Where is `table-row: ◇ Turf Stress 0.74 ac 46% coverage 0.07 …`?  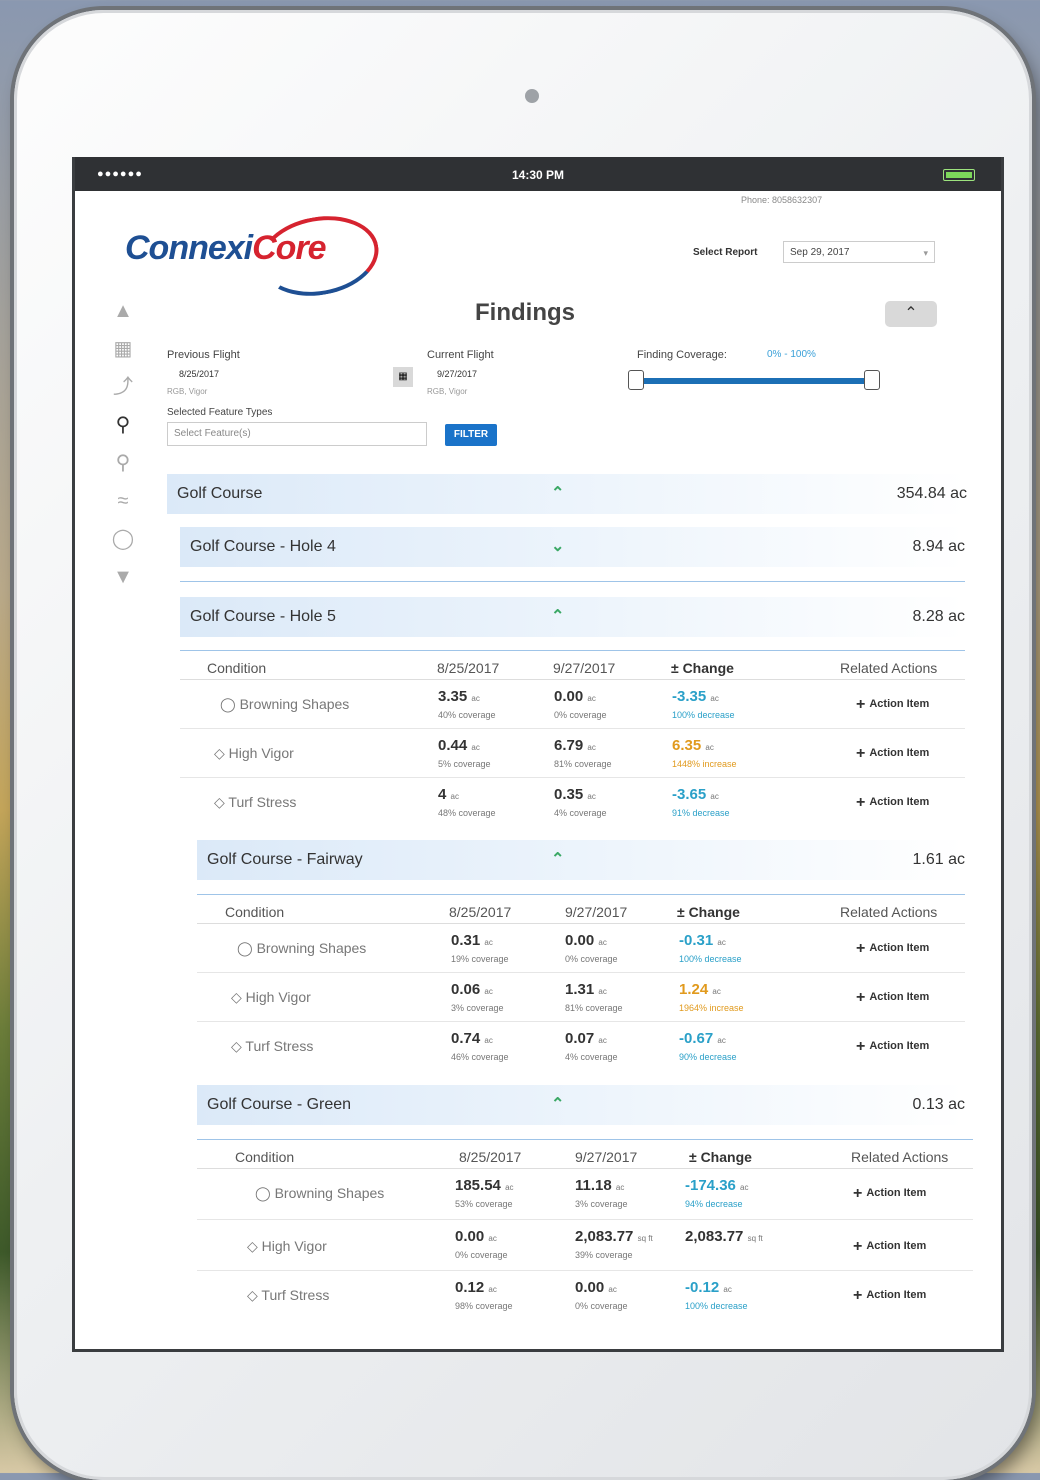
table-row: ◇ Turf Stress 0.74 ac 46% coverage 0.07 … is located at coordinates (580, 1046).